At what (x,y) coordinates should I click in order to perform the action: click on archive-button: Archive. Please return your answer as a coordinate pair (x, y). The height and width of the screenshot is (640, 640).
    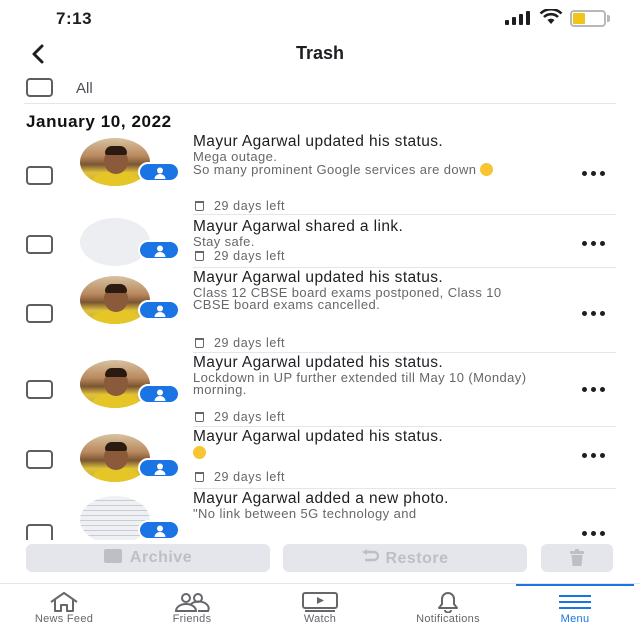
    Looking at the image, I should click on (148, 558).